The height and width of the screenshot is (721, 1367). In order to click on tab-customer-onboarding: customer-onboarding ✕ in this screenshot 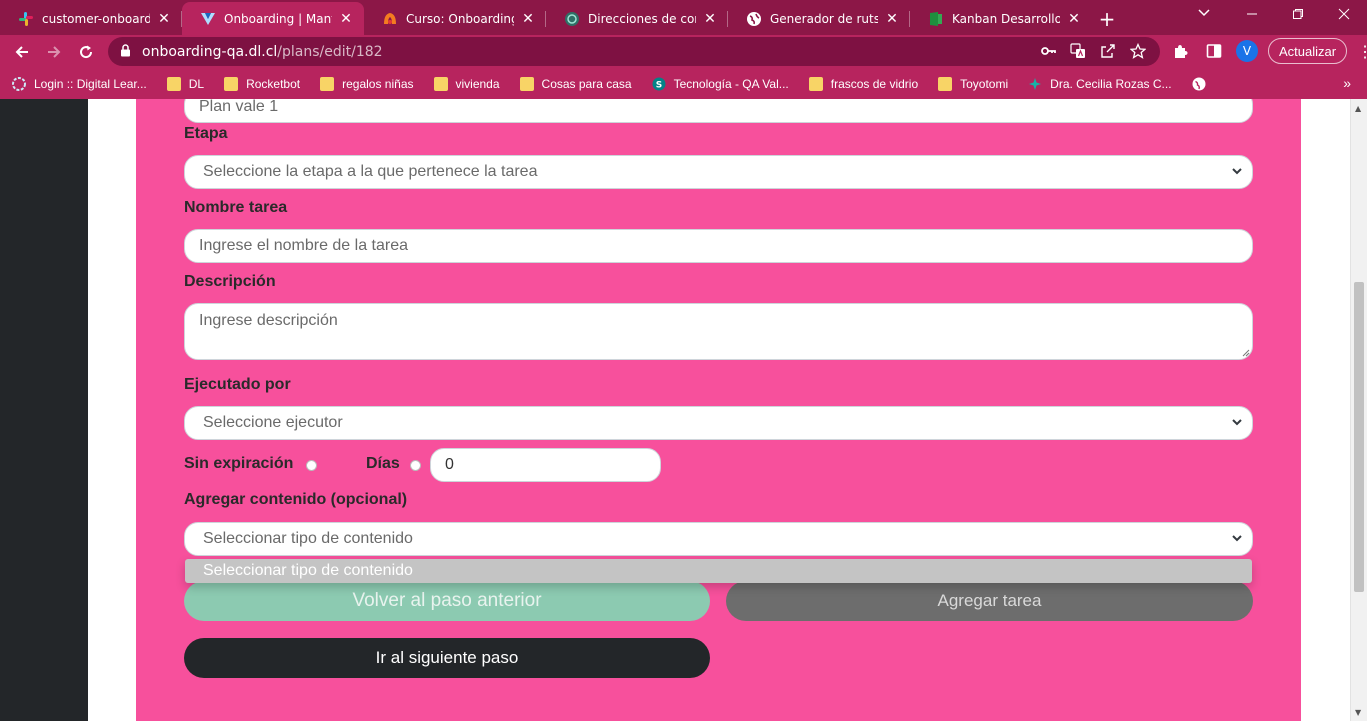, I will do `click(91, 18)`.